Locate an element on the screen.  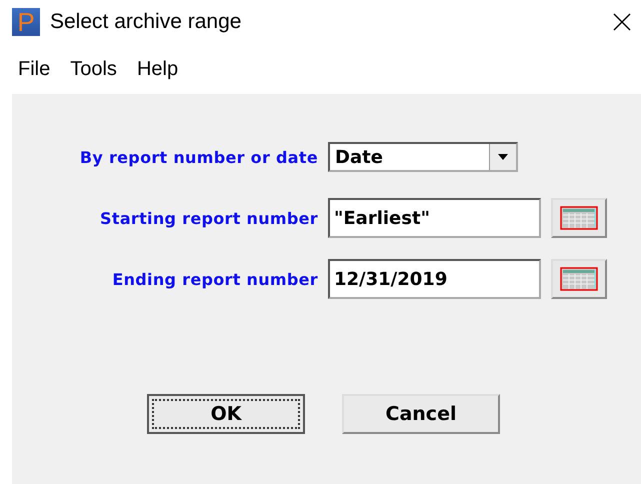
app-icon: P is located at coordinates (26, 22).